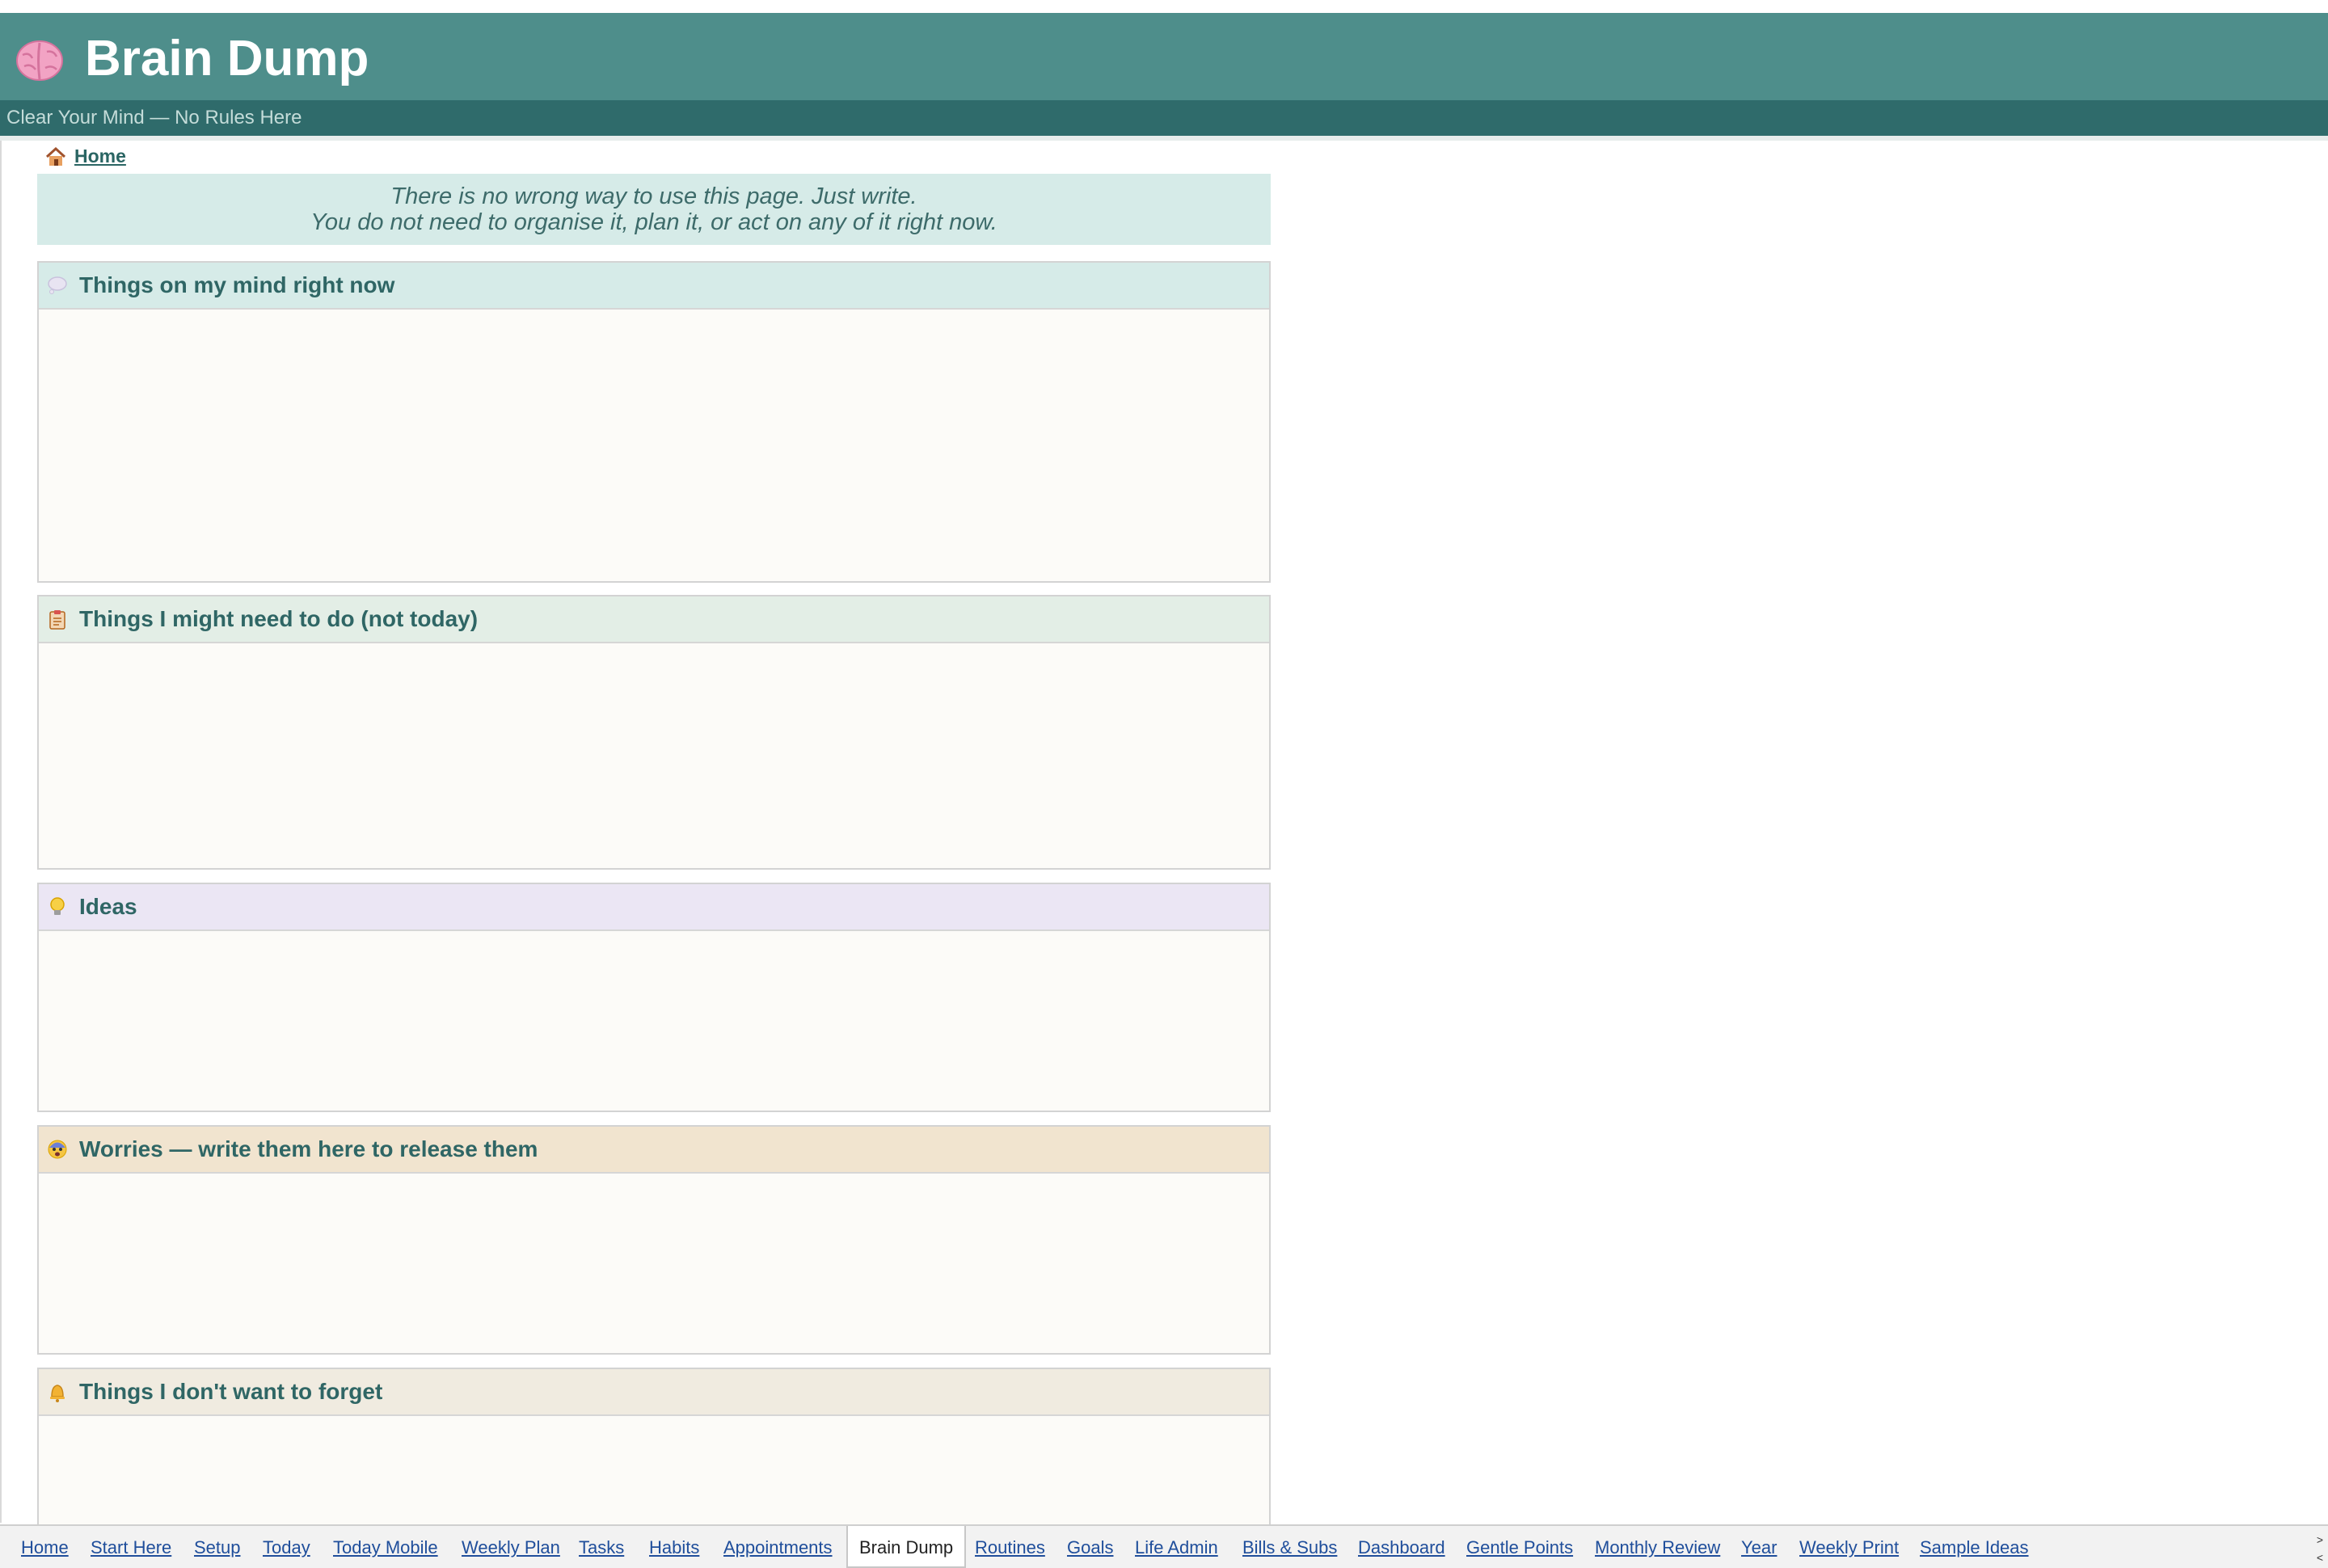 Image resolution: width=2328 pixels, height=1568 pixels. I want to click on section-title: Ideas, so click(108, 906).